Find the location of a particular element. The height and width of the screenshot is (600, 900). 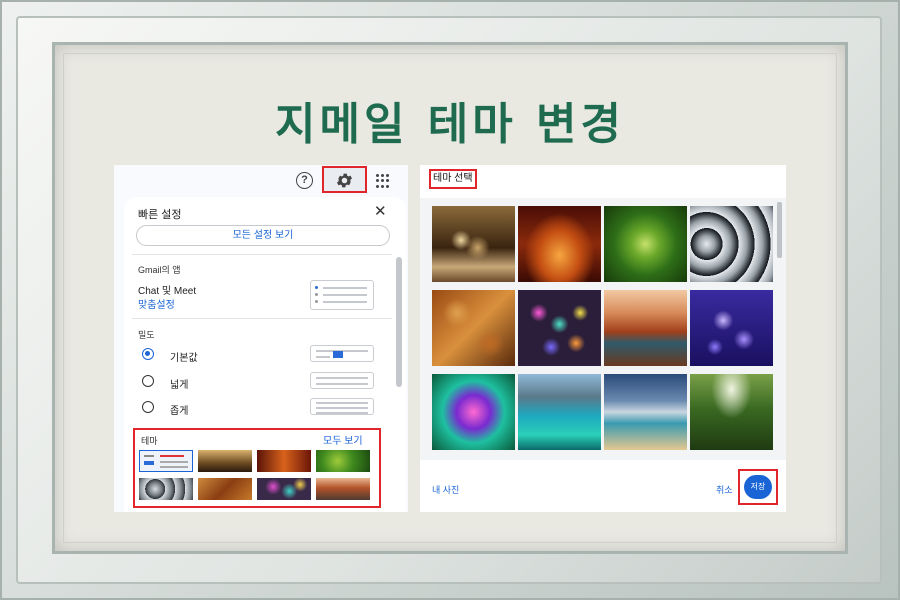

theme-section-label: 테마 is located at coordinates (149, 441).